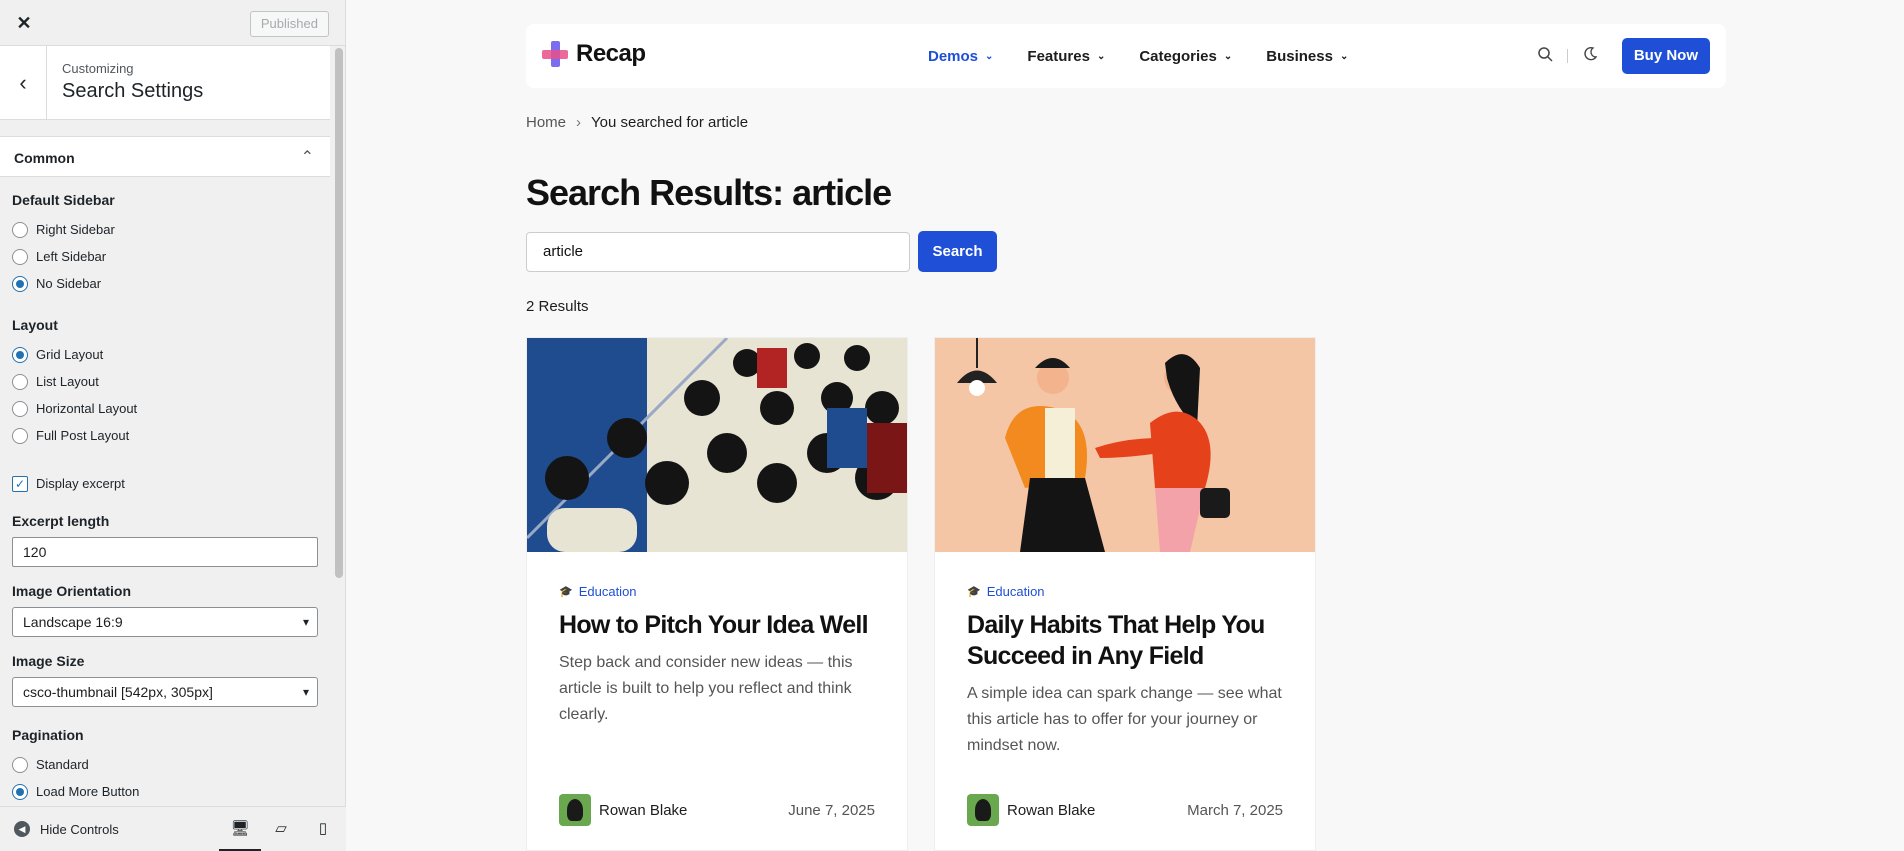 The image size is (1904, 851). I want to click on hide-controls-label: Hide Controls, so click(79, 829).